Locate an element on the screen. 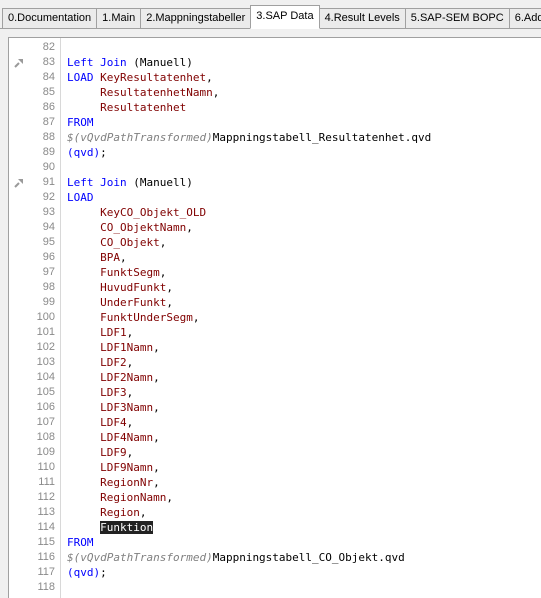 This screenshot has width=541, height=598. code-text: LOAD KeyResultatenhet, is located at coordinates (140, 77).